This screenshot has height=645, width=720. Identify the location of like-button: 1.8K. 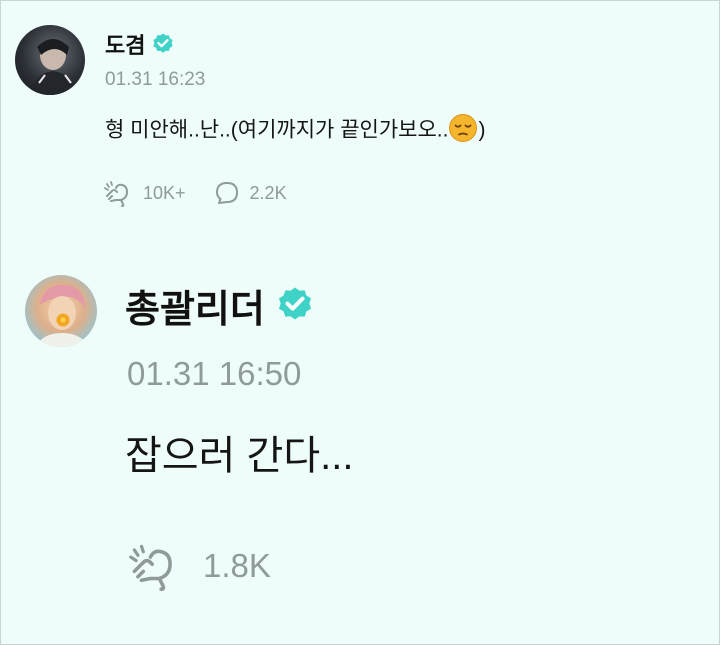
(199, 566).